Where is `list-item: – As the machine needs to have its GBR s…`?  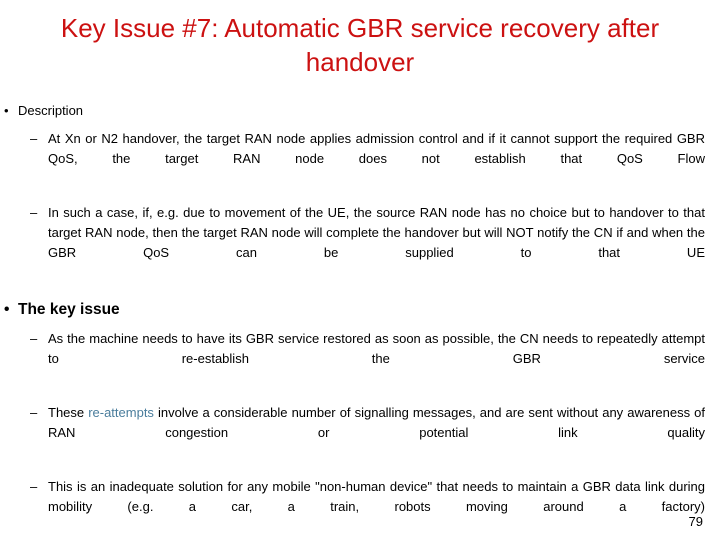
list-item: – As the machine needs to have its GBR s… is located at coordinates (360, 359).